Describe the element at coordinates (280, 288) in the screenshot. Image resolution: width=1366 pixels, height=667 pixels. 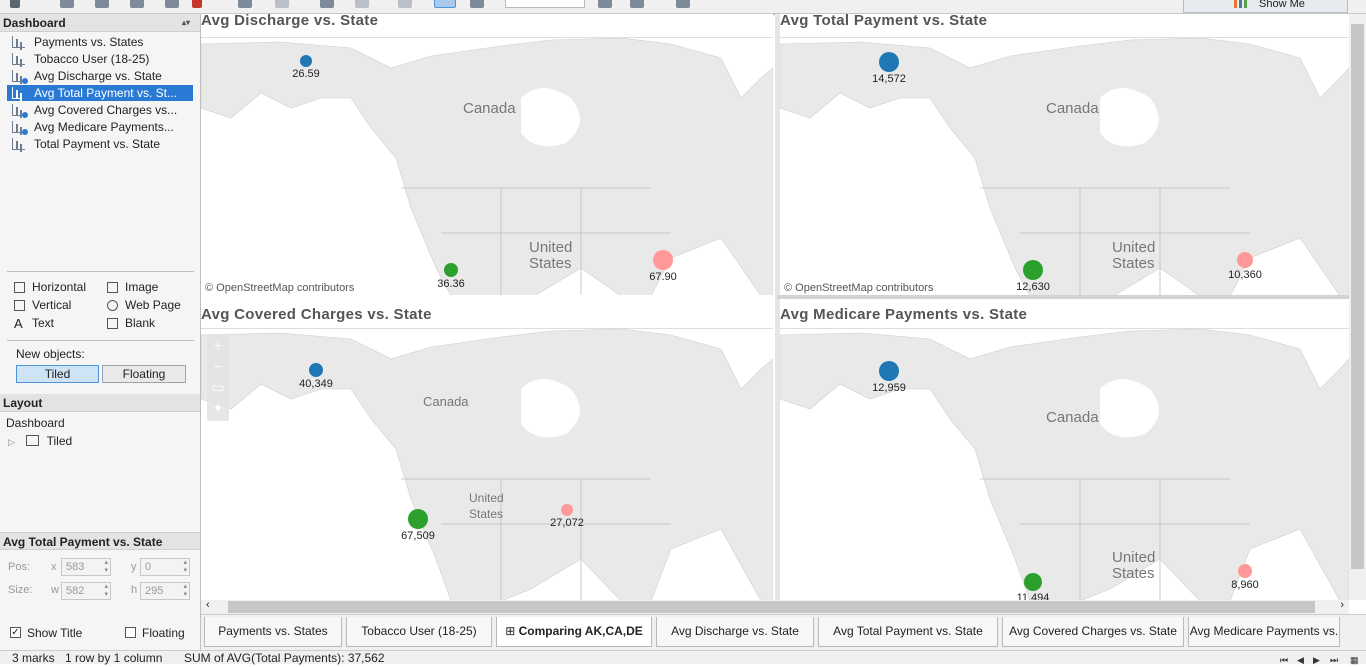
I see `map-copyright: © OpenStreetMap contributors` at that location.